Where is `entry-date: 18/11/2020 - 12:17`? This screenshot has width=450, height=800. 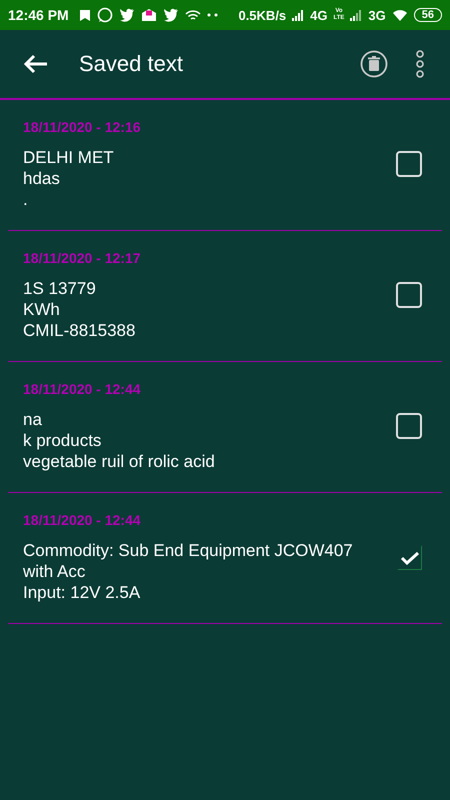 entry-date: 18/11/2020 - 12:17 is located at coordinates (82, 258).